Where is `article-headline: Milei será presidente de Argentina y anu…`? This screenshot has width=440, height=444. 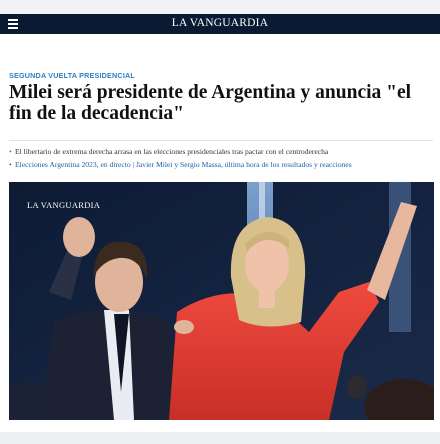
article-headline: Milei será presidente de Argentina y anu… is located at coordinates (219, 103).